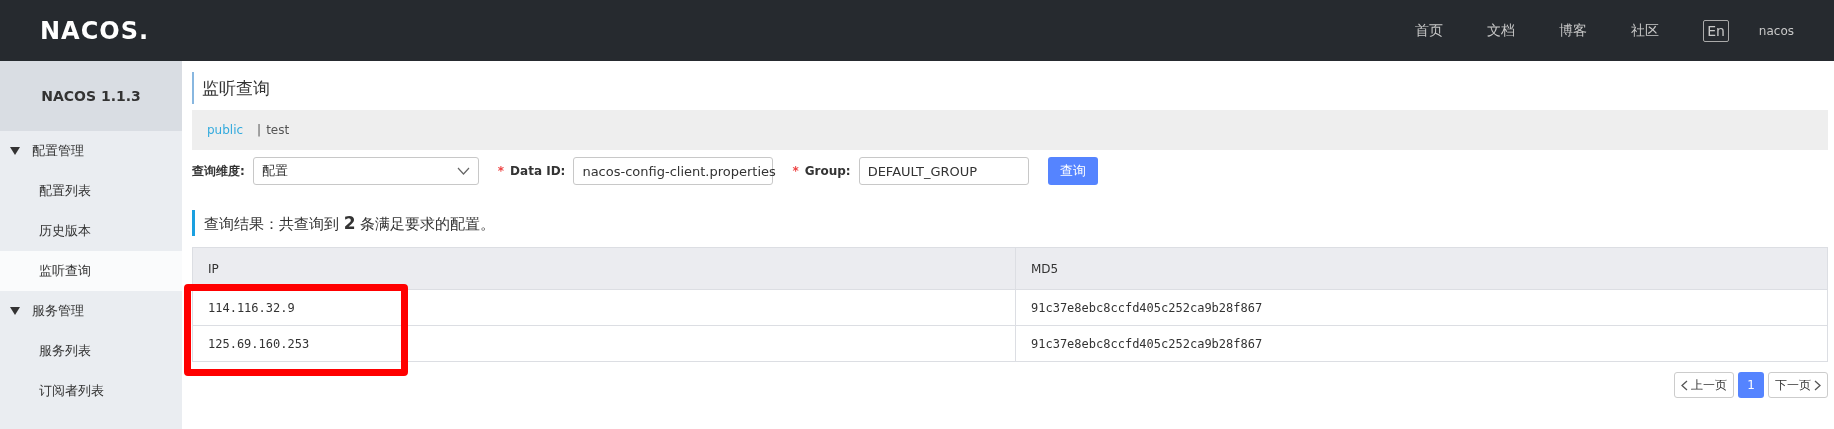 This screenshot has height=429, width=1834. I want to click on field-label: Data ID:, so click(538, 171).